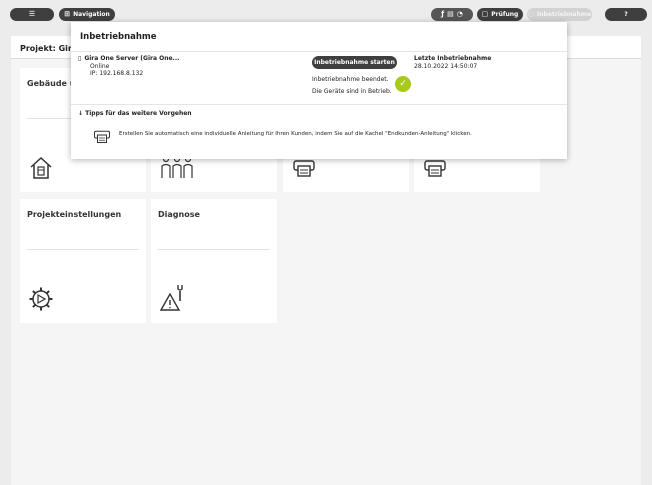  Describe the element at coordinates (352, 91) in the screenshot. I see `status-line-2: Die Geräte sind in Betrieb.` at that location.